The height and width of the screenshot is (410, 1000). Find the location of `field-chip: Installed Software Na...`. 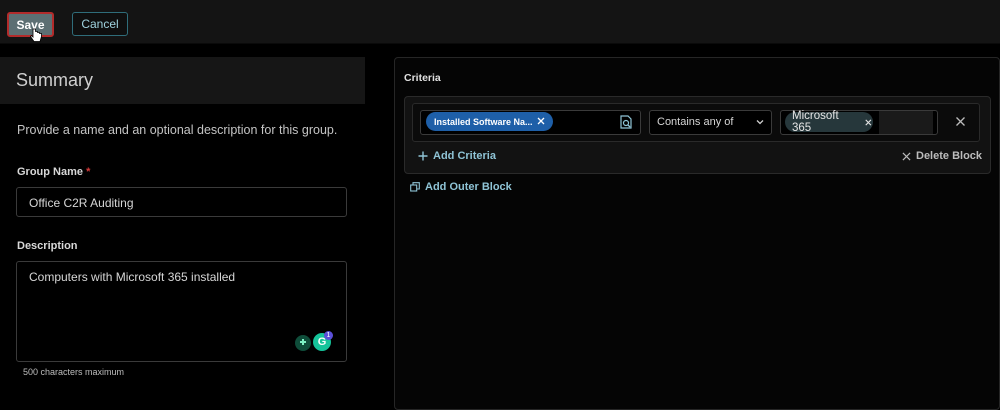

field-chip: Installed Software Na... is located at coordinates (489, 121).